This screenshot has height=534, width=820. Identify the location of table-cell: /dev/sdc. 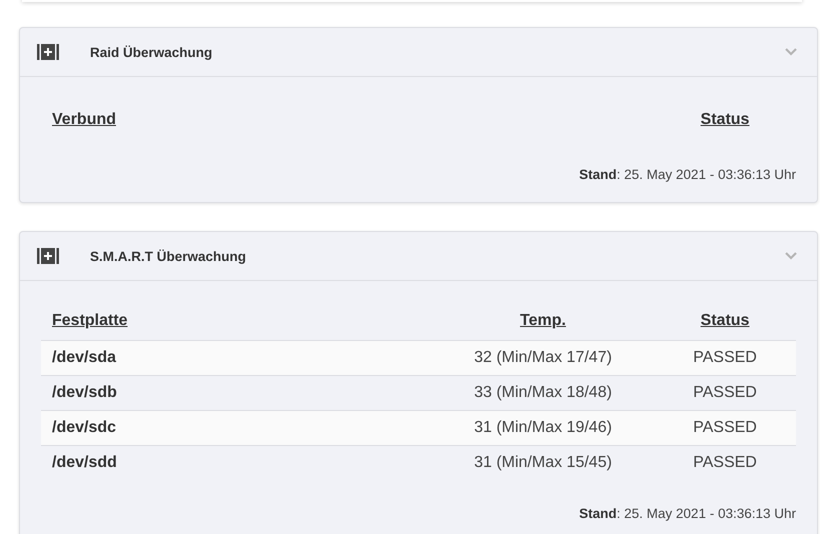
(236, 427).